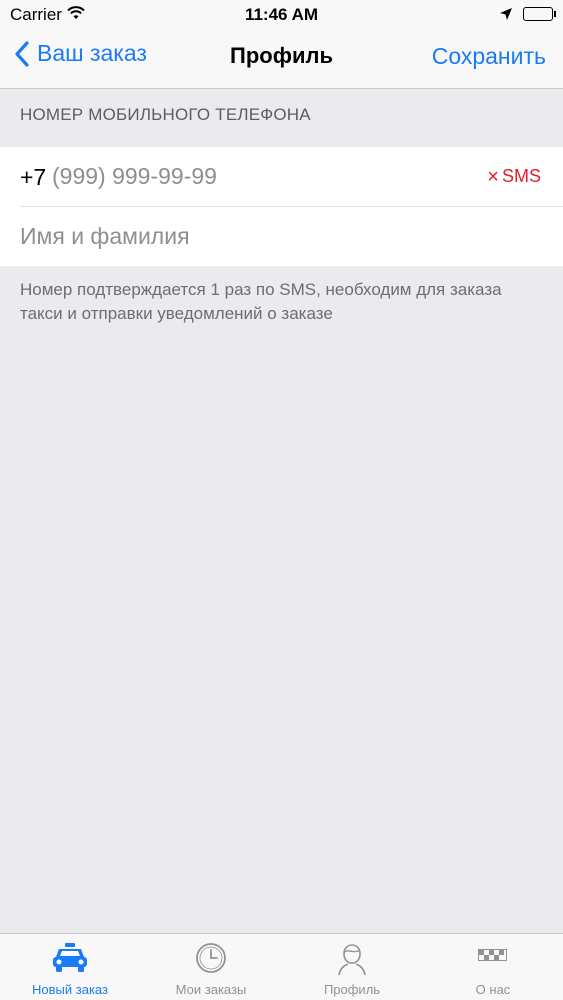  I want to click on sms-status-button: × SMS, so click(514, 176).